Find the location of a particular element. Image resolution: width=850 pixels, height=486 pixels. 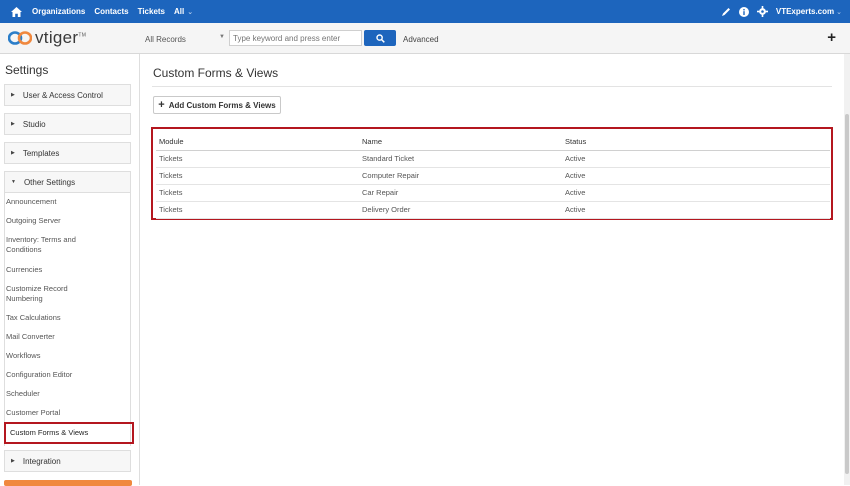

header-bar: vtigerTM All Records ▼ Advanced + is located at coordinates (425, 38).